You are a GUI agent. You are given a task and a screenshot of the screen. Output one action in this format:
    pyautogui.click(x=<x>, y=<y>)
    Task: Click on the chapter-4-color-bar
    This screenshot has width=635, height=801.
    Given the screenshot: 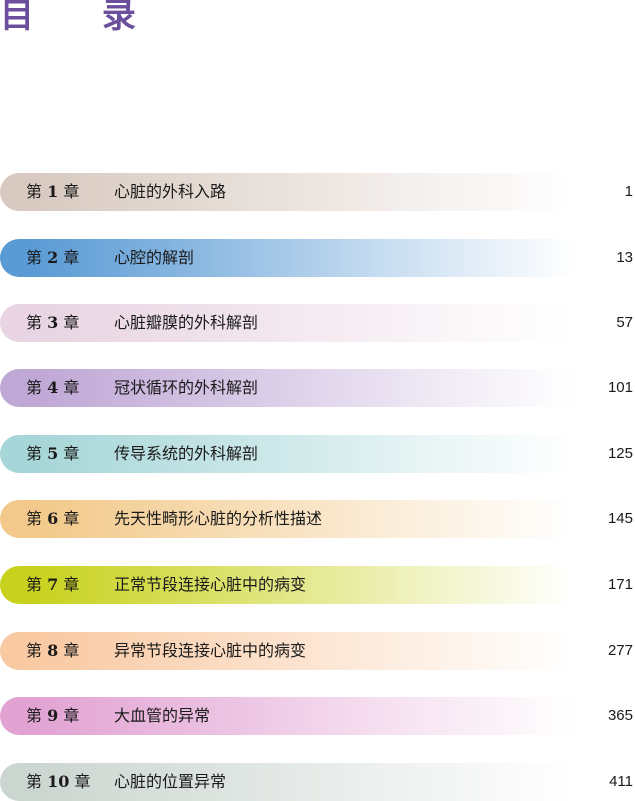 What is the action you would take?
    pyautogui.click(x=287, y=388)
    